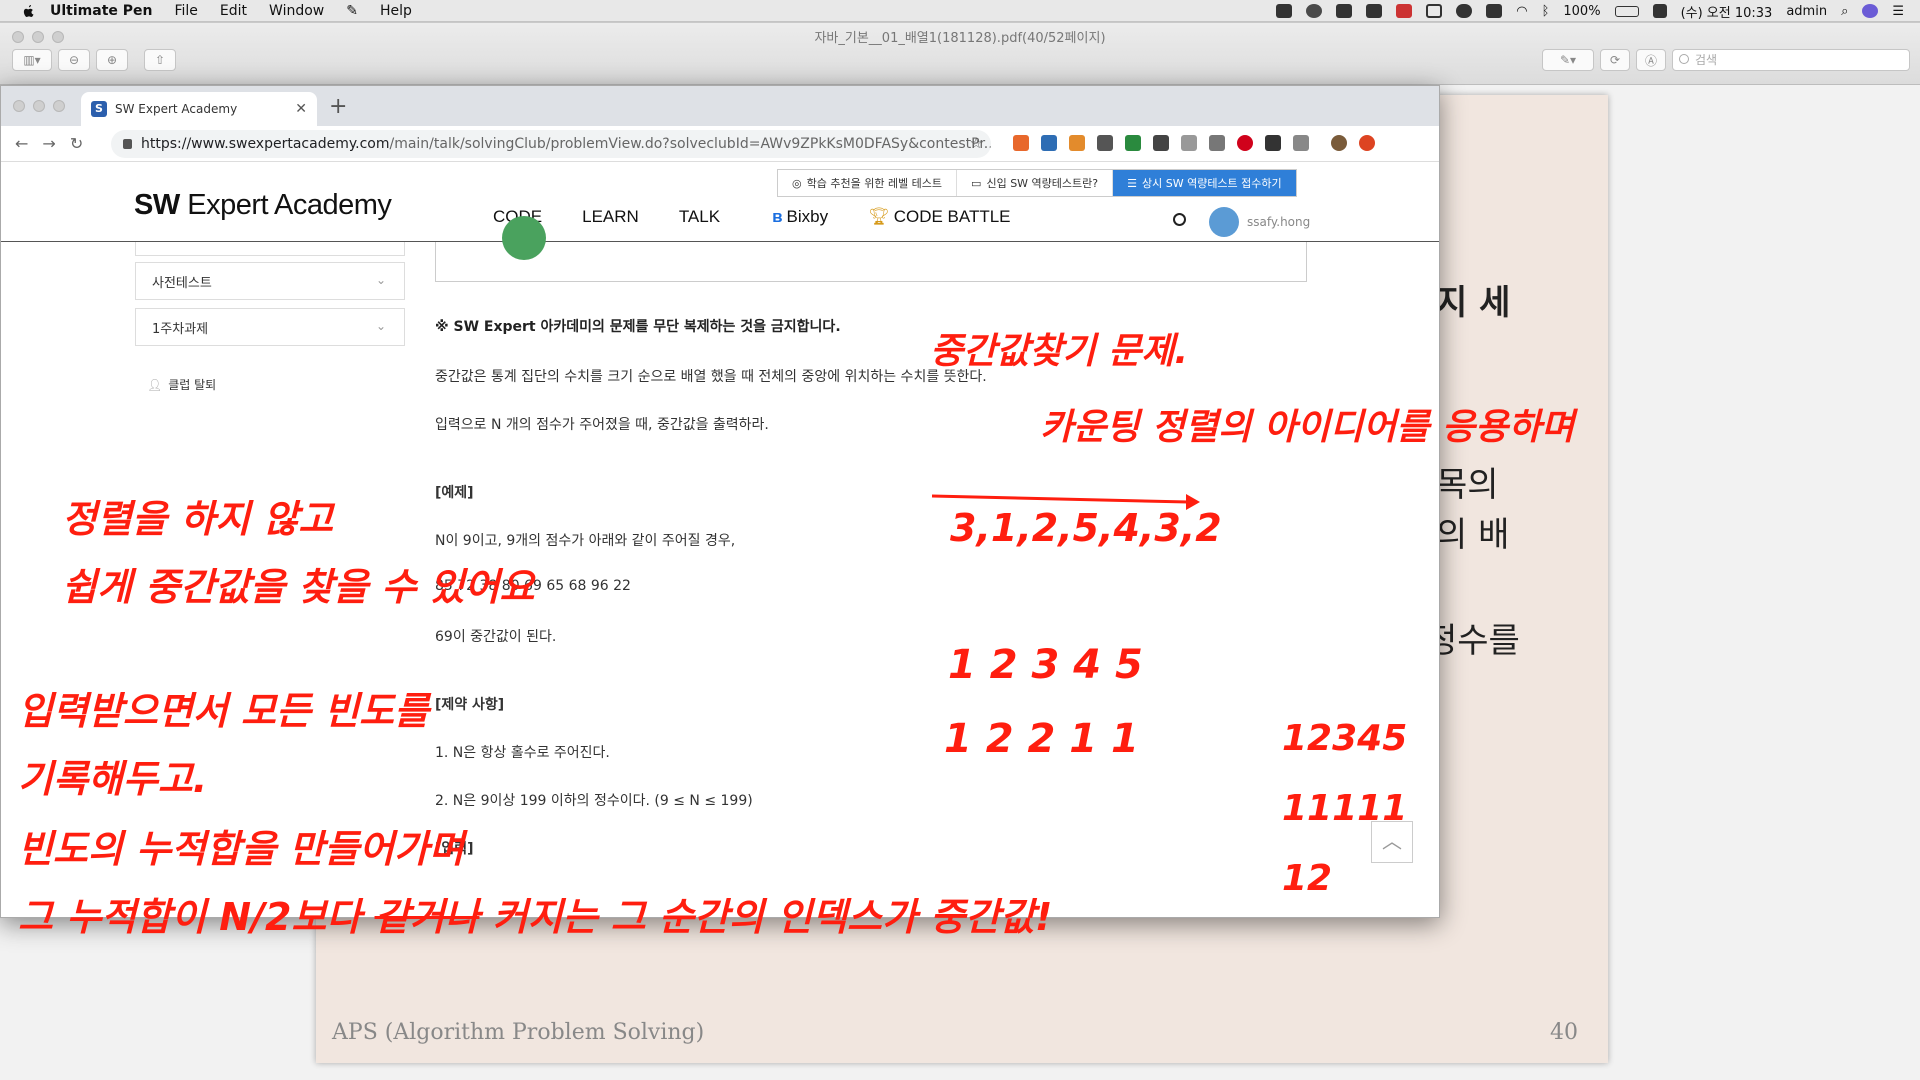 This screenshot has width=1920, height=1080. What do you see at coordinates (1245, 143) in the screenshot?
I see `adblock-icon` at bounding box center [1245, 143].